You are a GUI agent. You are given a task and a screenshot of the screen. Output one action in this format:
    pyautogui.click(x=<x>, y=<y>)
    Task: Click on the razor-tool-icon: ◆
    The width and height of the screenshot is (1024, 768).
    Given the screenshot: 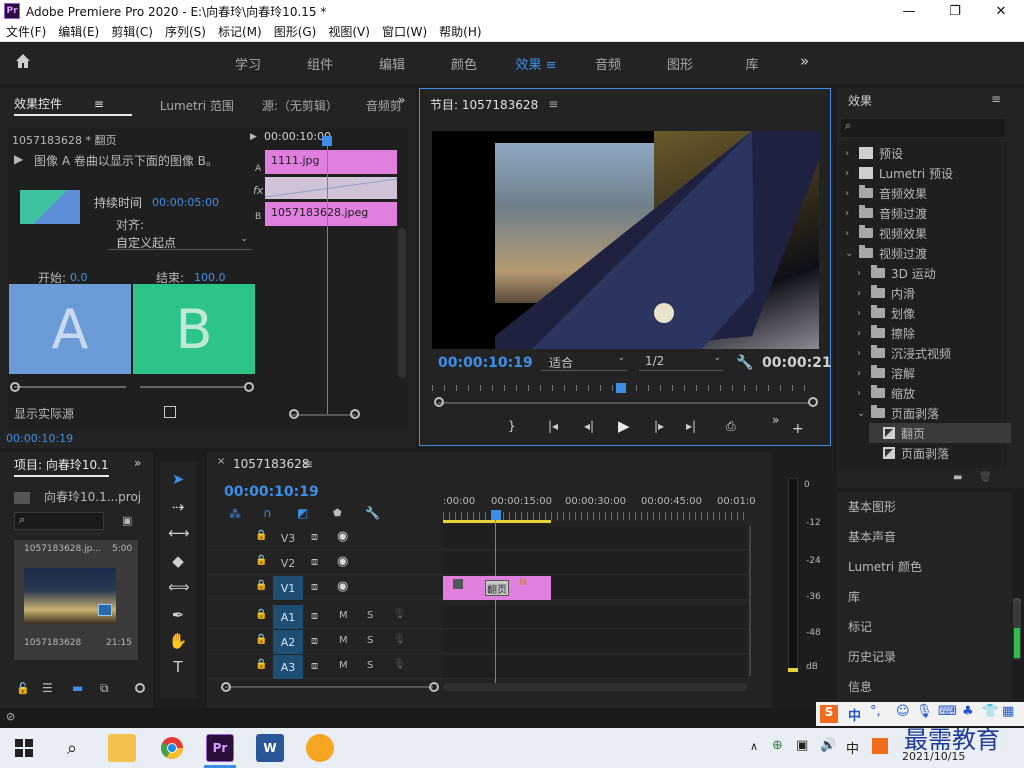 What is the action you would take?
    pyautogui.click(x=178, y=562)
    